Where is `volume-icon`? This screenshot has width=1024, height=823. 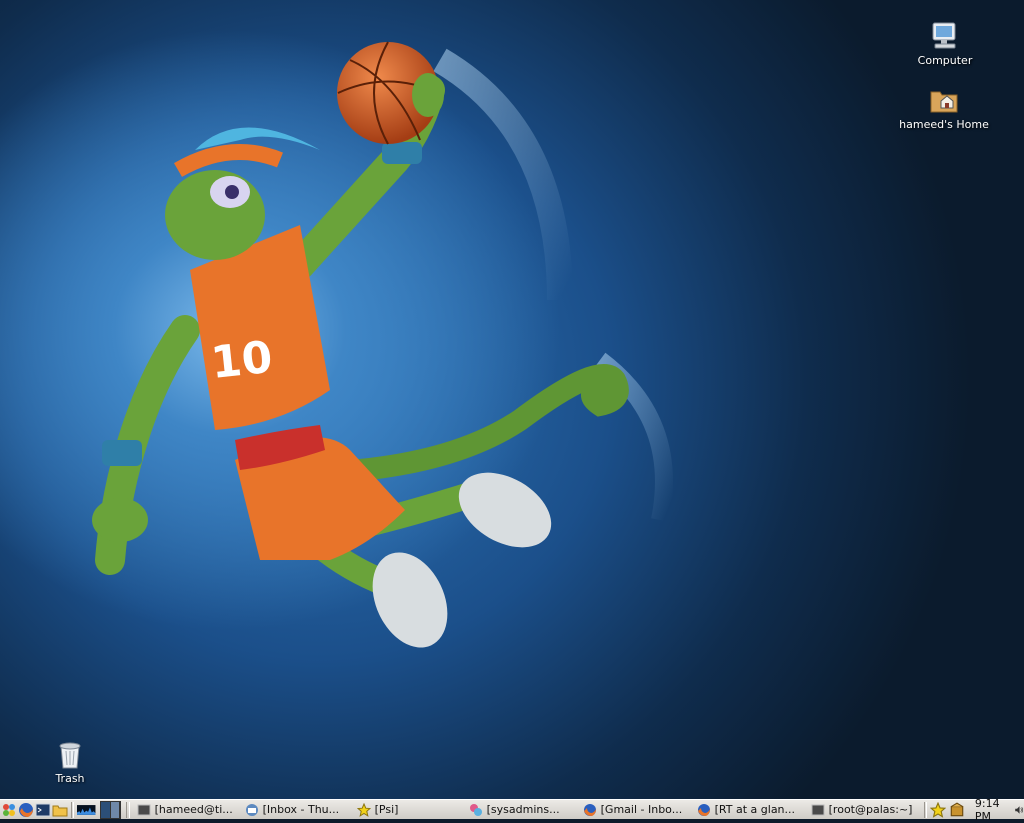 volume-icon is located at coordinates (1019, 810).